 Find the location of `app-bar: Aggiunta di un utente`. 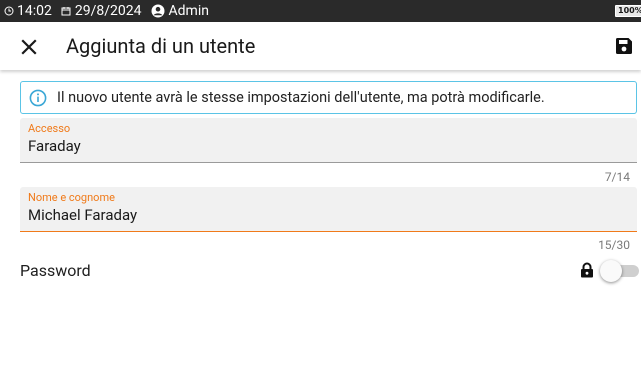

app-bar: Aggiunta di un utente is located at coordinates (320, 46).